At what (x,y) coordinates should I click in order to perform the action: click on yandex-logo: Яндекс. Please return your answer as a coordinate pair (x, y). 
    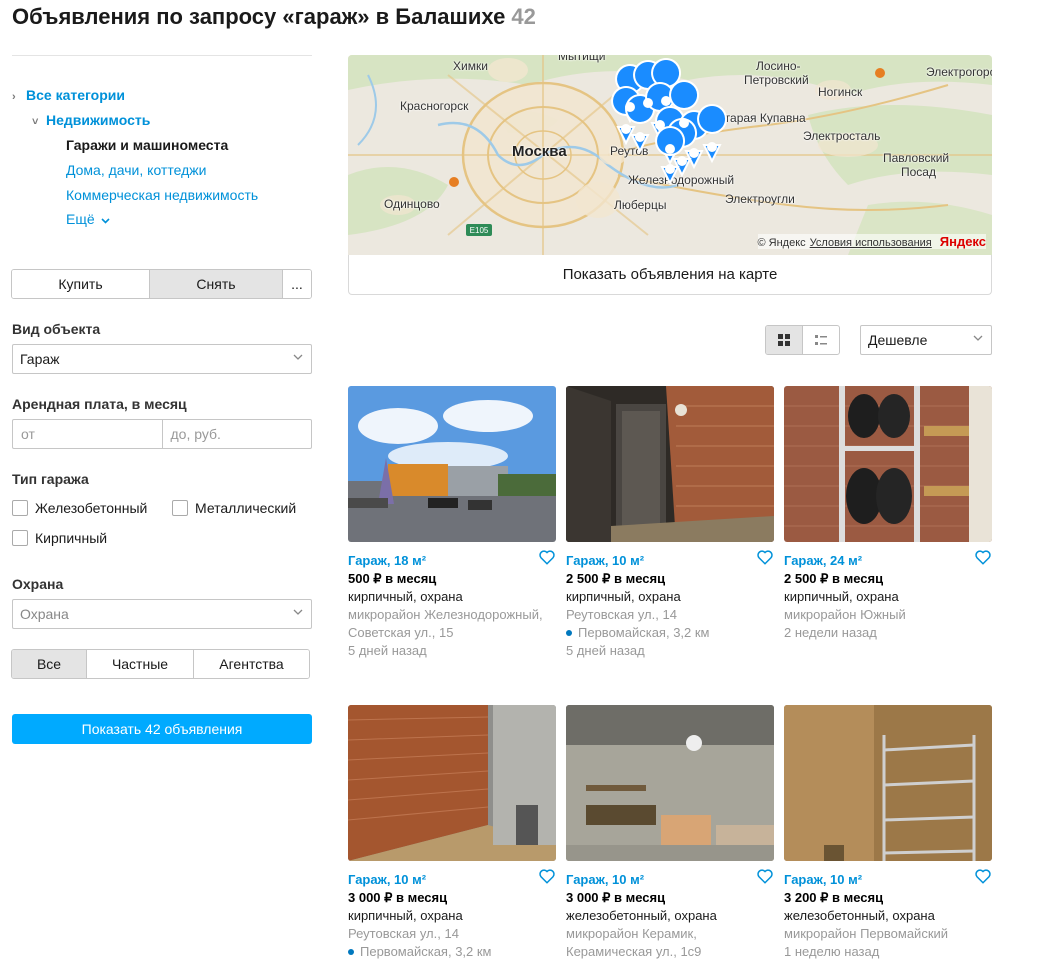
    Looking at the image, I should click on (962, 241).